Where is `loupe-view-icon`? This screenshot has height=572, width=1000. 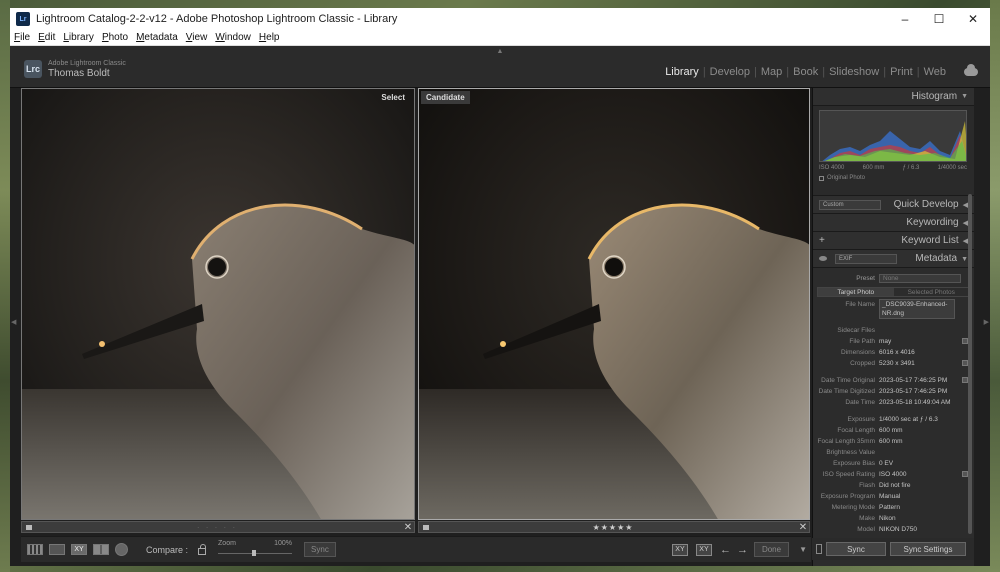 loupe-view-icon is located at coordinates (57, 549).